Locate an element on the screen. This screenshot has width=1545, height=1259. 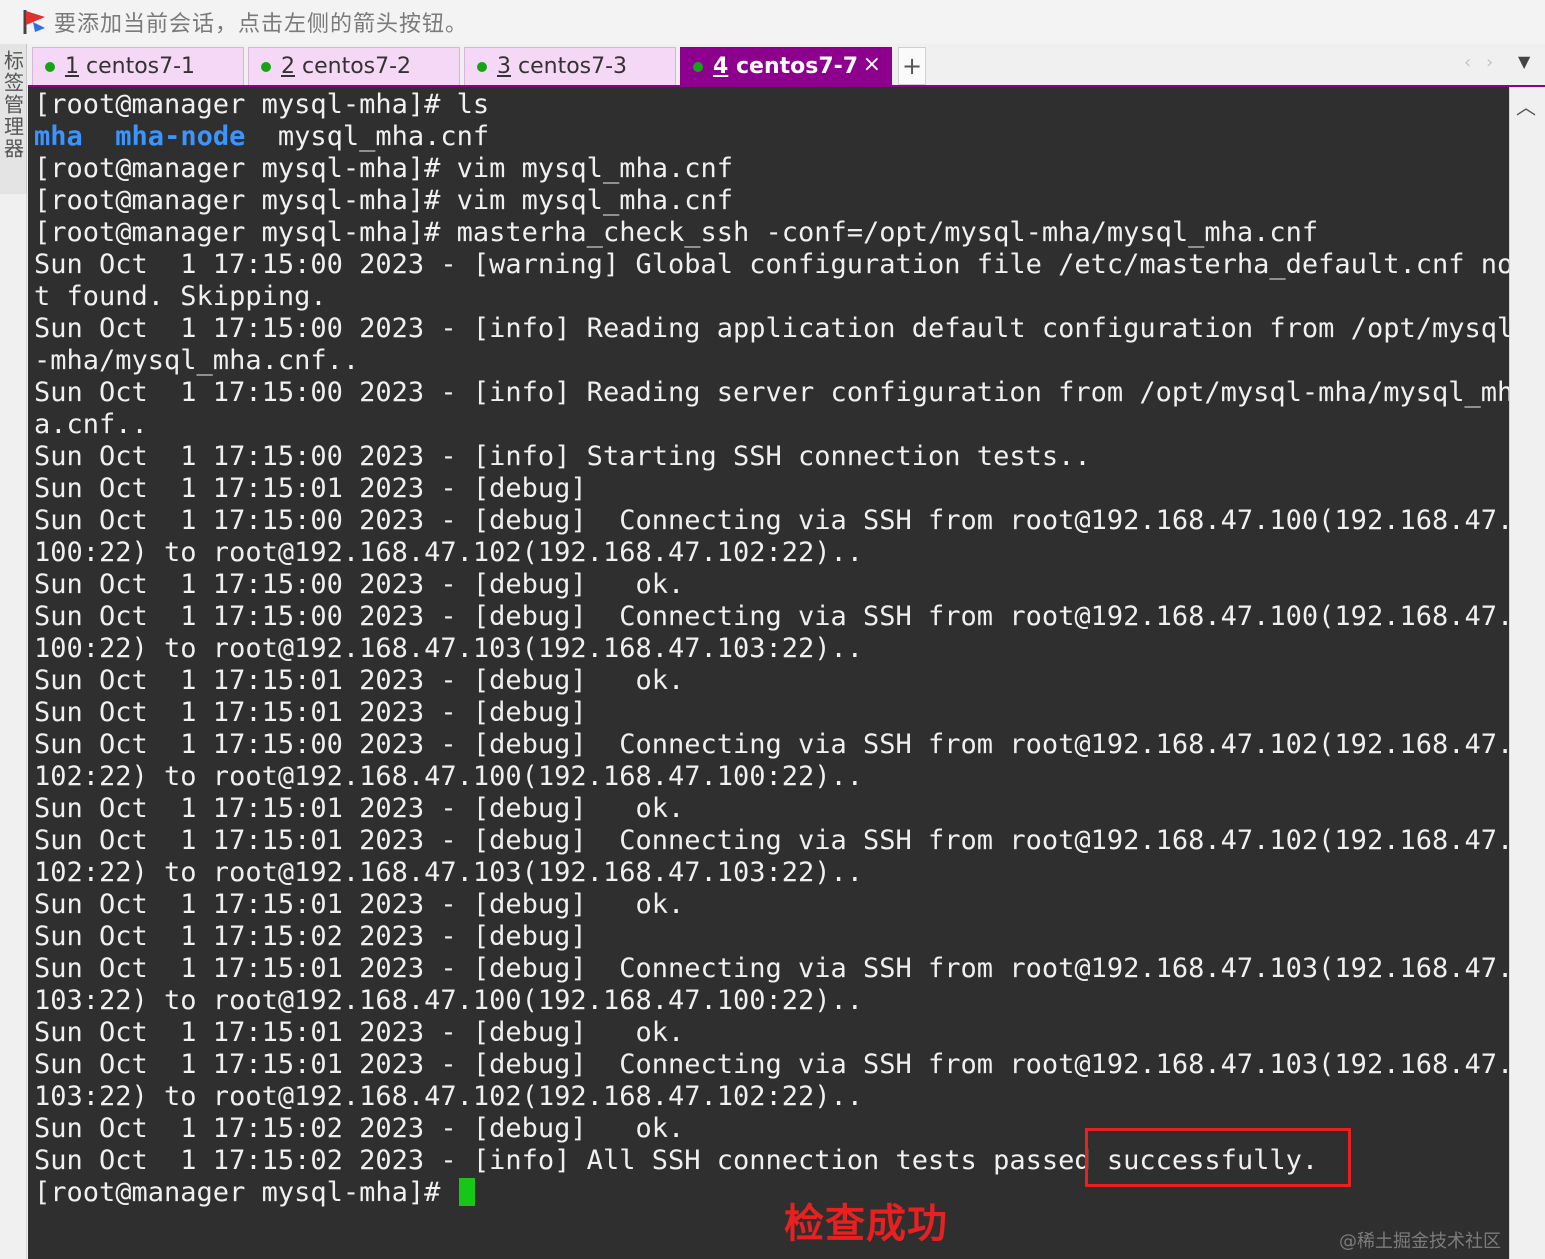
hint-bar: 要添加当前会话，点击左侧的箭头按钮。 is located at coordinates (772, 22).